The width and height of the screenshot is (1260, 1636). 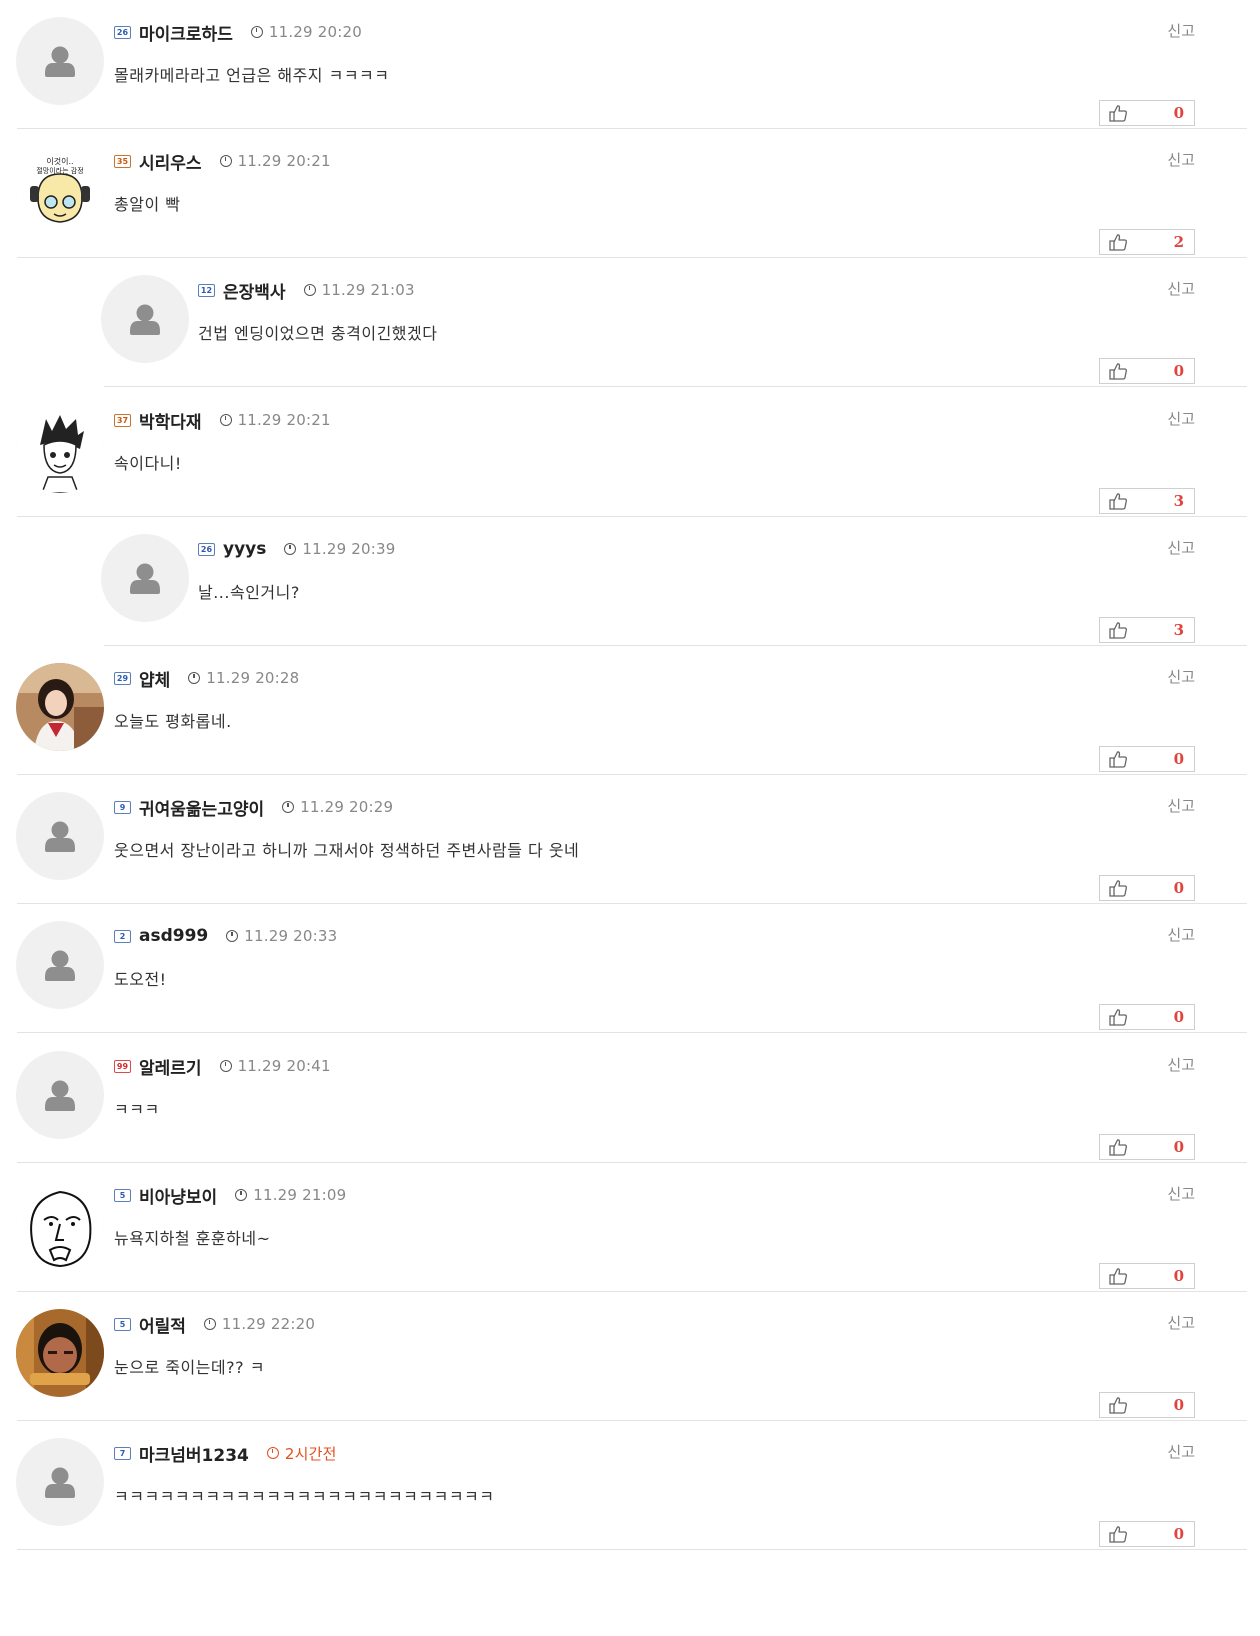 What do you see at coordinates (300, 1195) in the screenshot?
I see `comment-time: 11.29 21:09` at bounding box center [300, 1195].